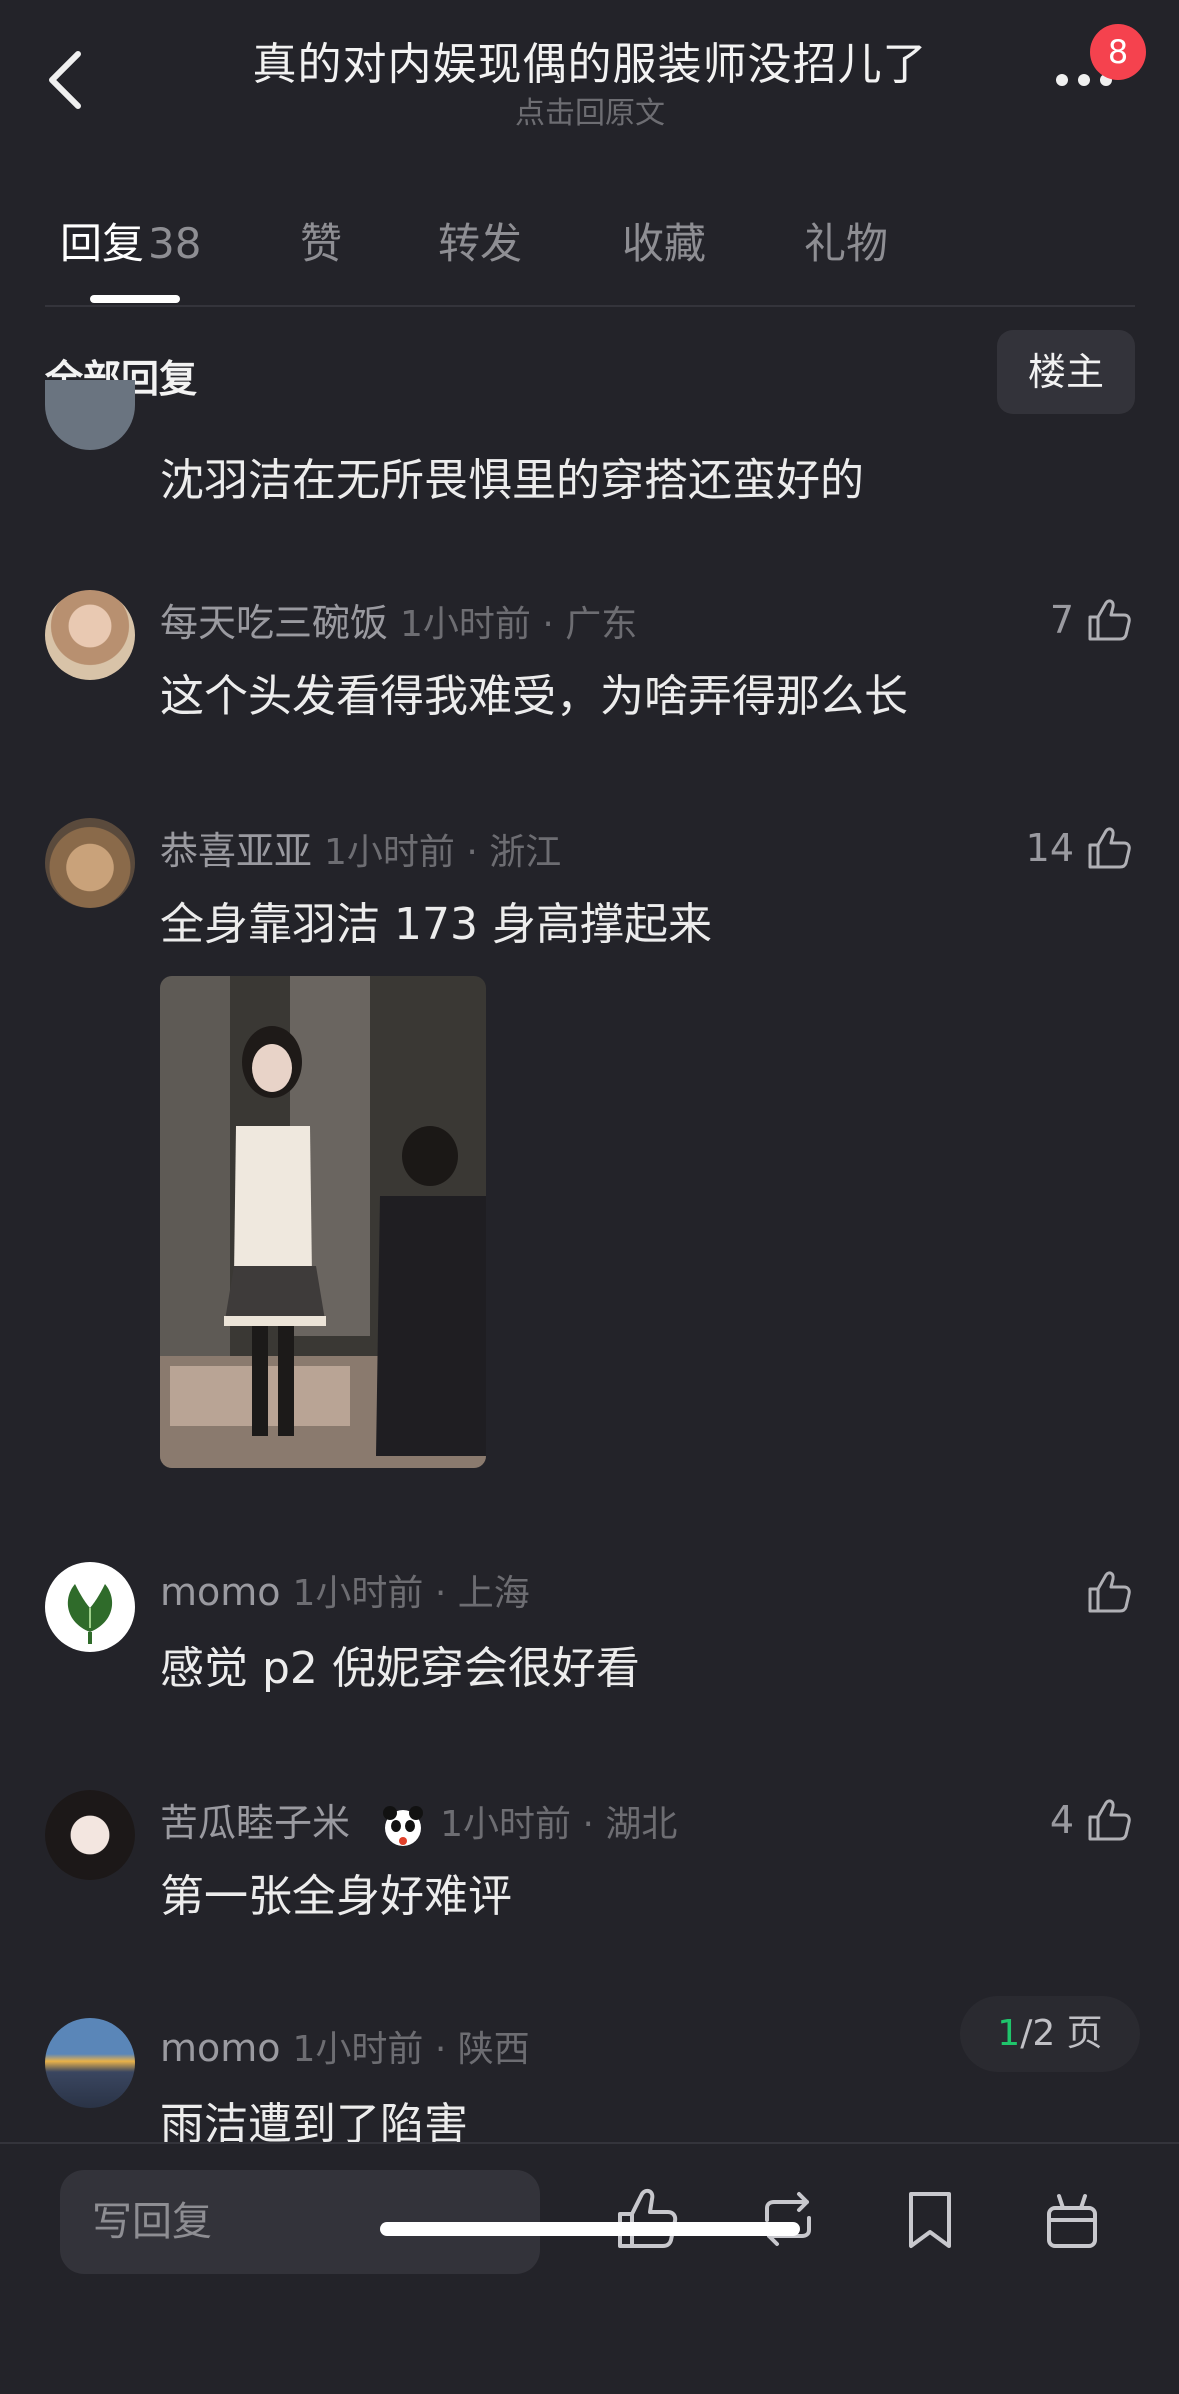  I want to click on tab-gifts: 礼物, so click(846, 240).